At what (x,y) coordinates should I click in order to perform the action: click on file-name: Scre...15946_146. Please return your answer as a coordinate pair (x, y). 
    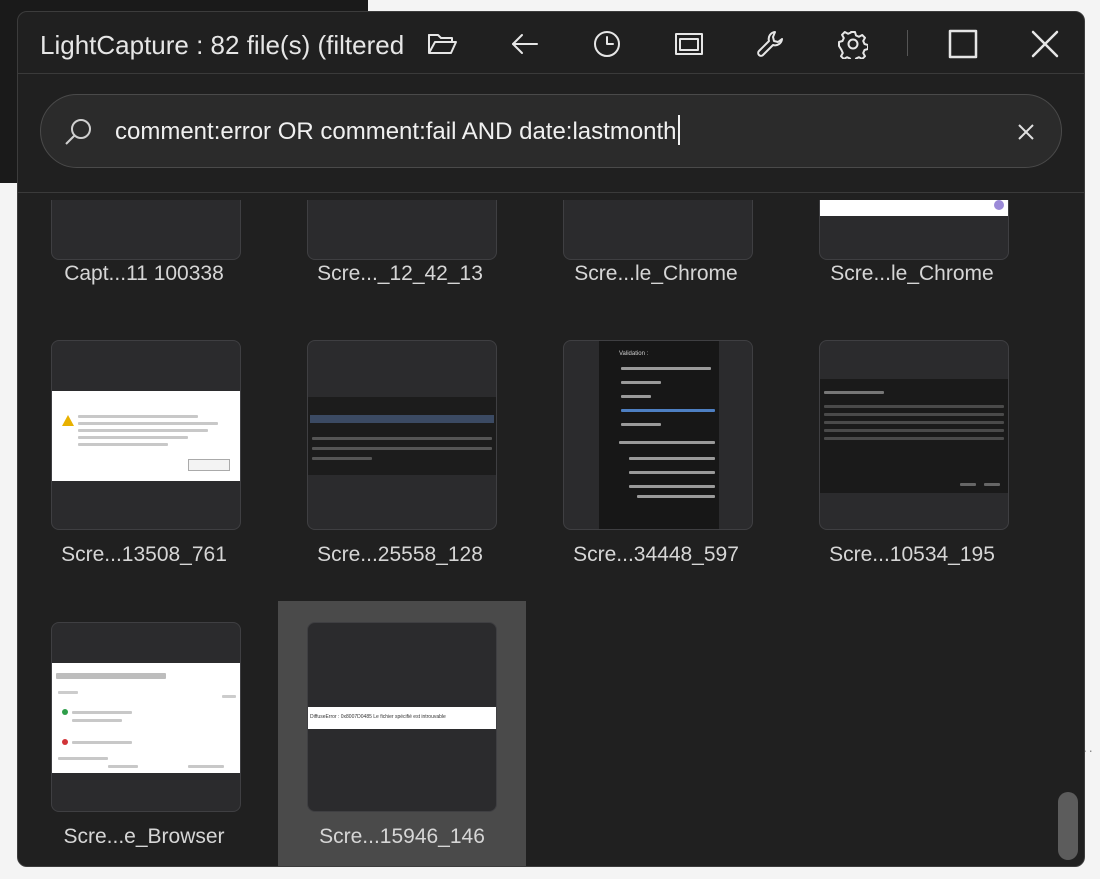
    Looking at the image, I should click on (402, 836).